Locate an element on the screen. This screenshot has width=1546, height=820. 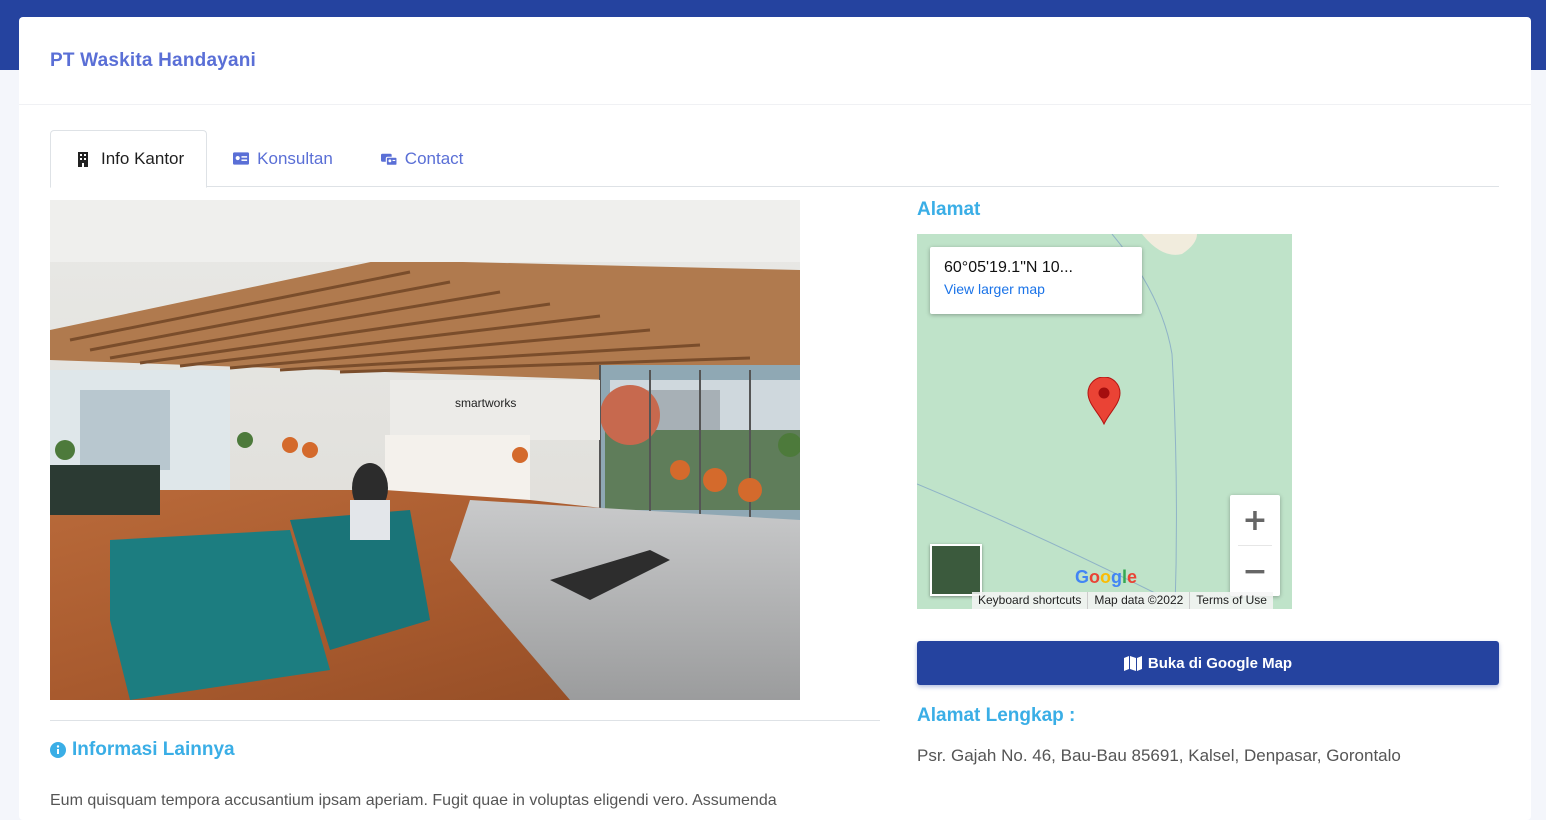
map-icon is located at coordinates (1132, 663).